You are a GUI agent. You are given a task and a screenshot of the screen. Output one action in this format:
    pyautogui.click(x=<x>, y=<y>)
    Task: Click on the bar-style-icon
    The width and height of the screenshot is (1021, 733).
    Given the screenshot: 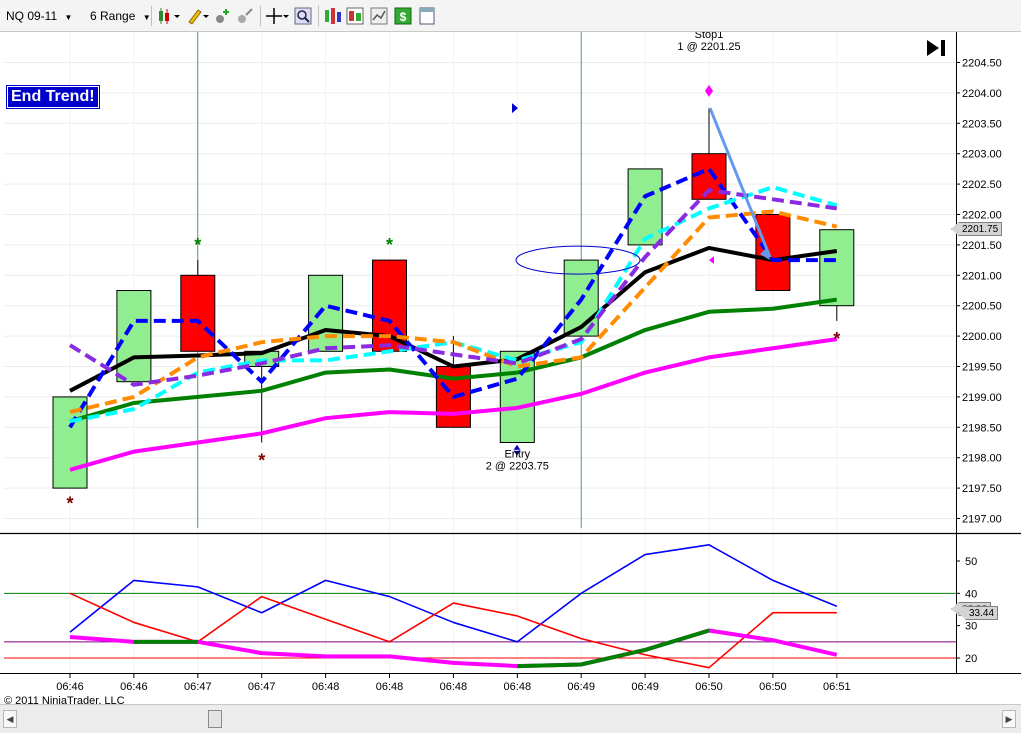 What is the action you would take?
    pyautogui.click(x=170, y=16)
    